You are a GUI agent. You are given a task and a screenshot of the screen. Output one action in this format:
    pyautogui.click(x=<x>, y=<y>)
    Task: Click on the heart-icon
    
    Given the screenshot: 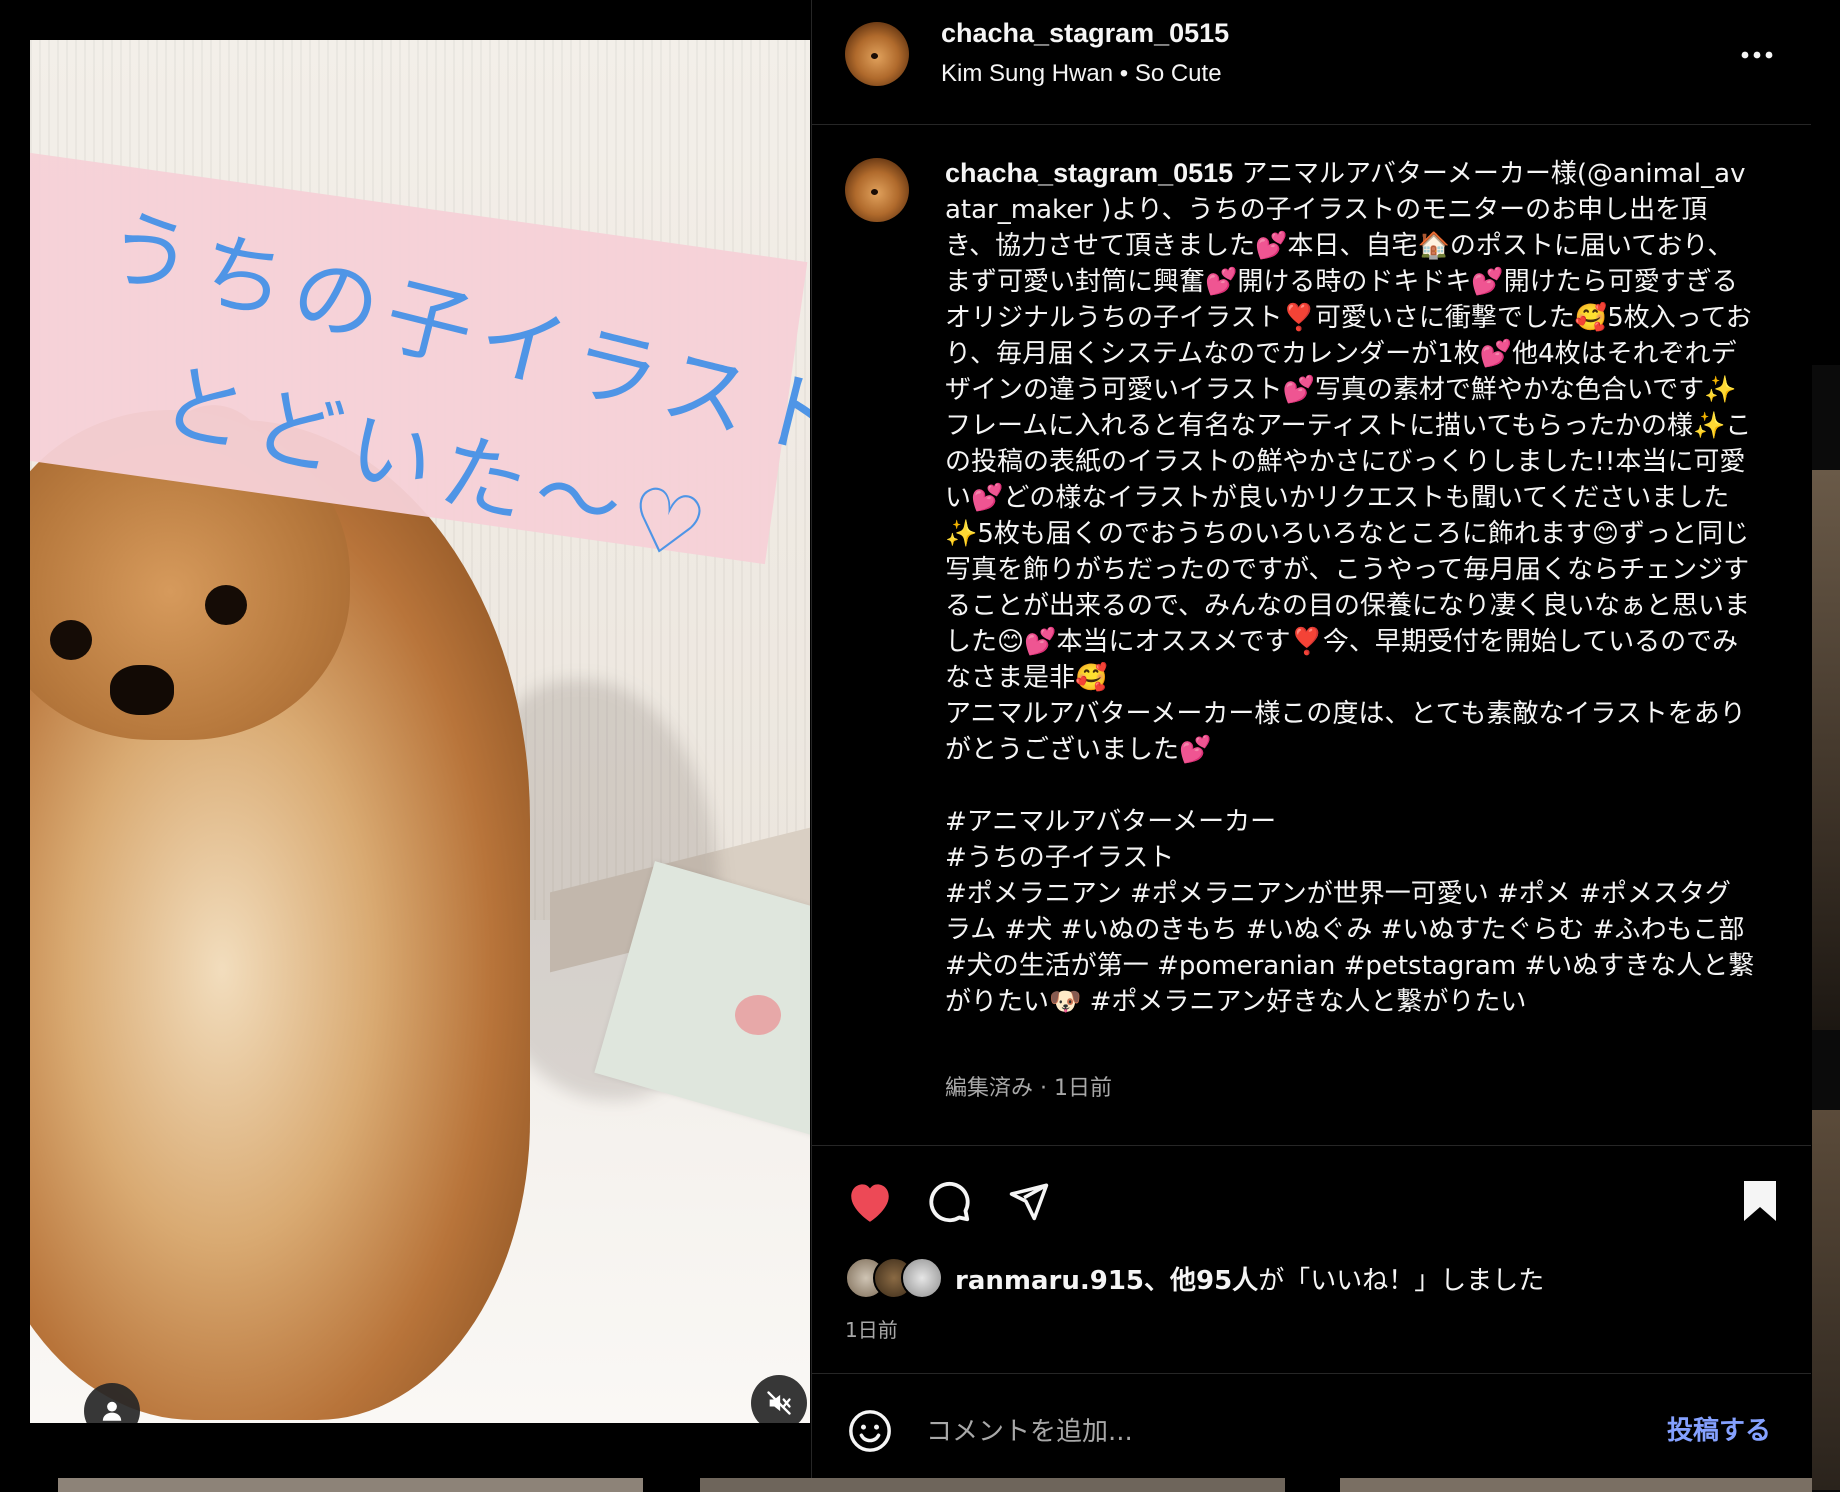 What is the action you would take?
    pyautogui.click(x=870, y=1203)
    